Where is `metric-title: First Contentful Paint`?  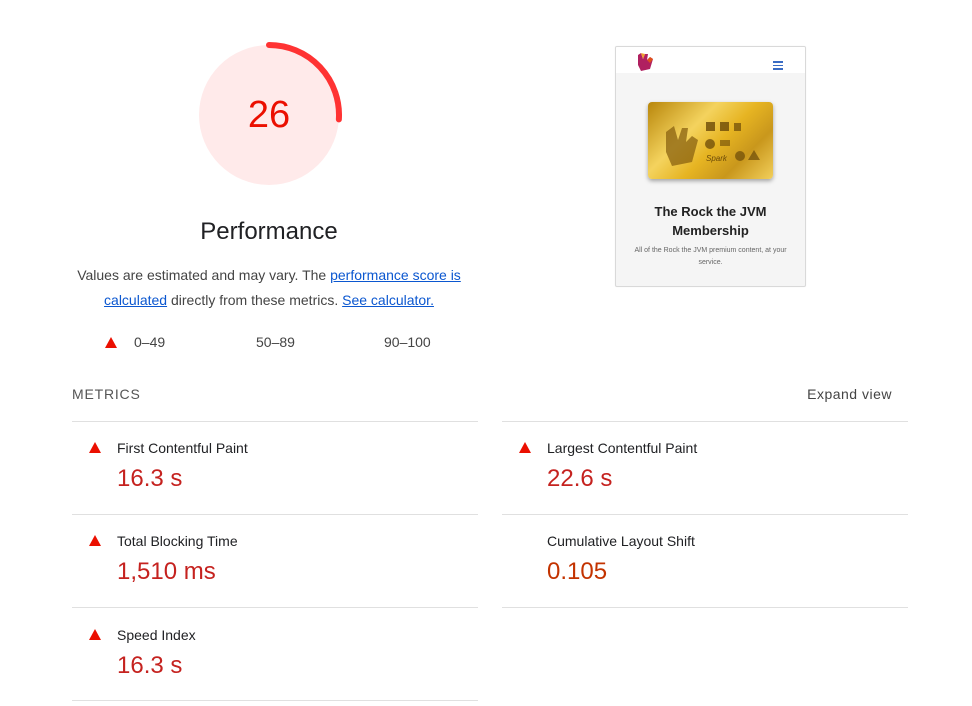 metric-title: First Contentful Paint is located at coordinates (182, 448).